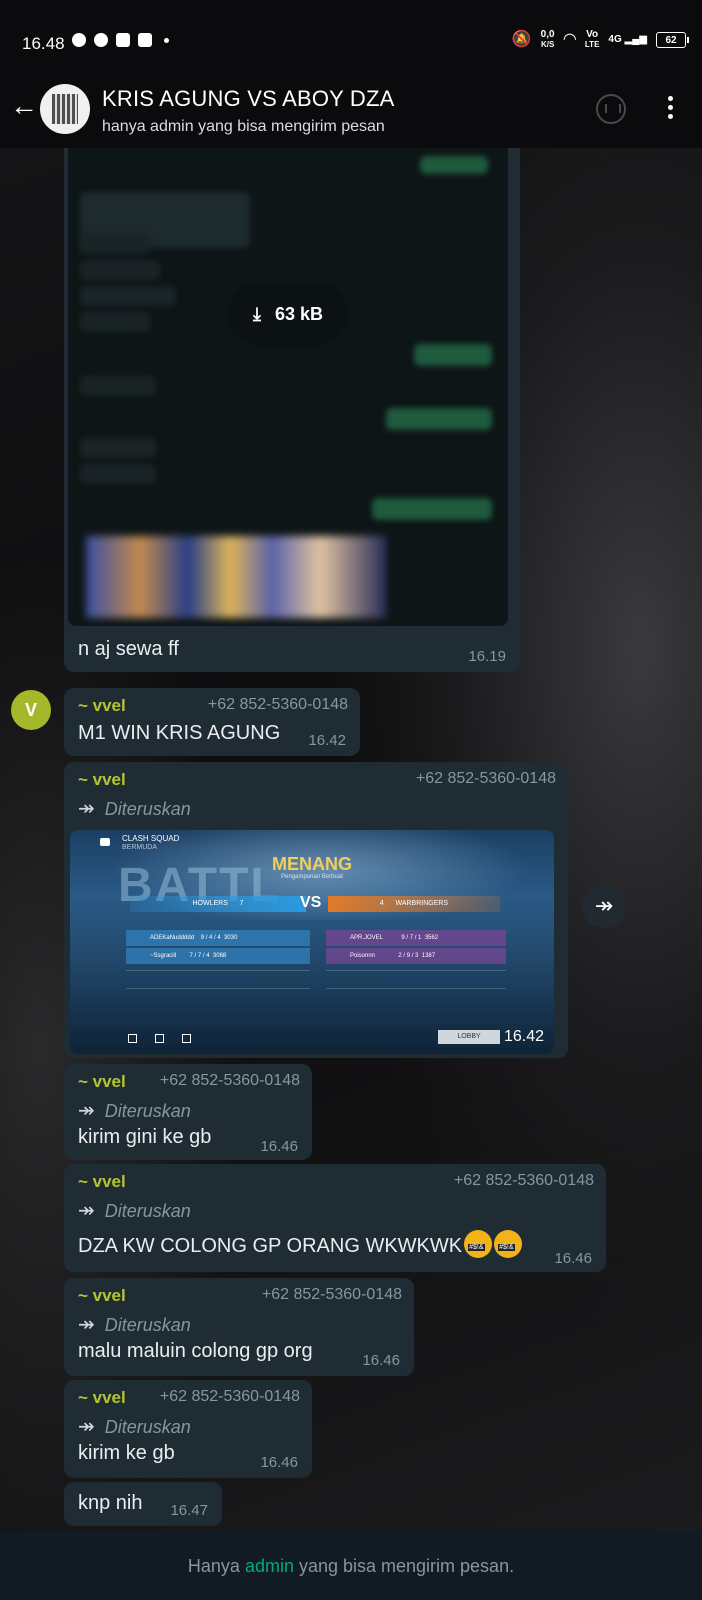 The image size is (702, 1600). What do you see at coordinates (218, 956) in the screenshot?
I see `player-row: ~Ssgracill 7 / 7 / 4 3068` at bounding box center [218, 956].